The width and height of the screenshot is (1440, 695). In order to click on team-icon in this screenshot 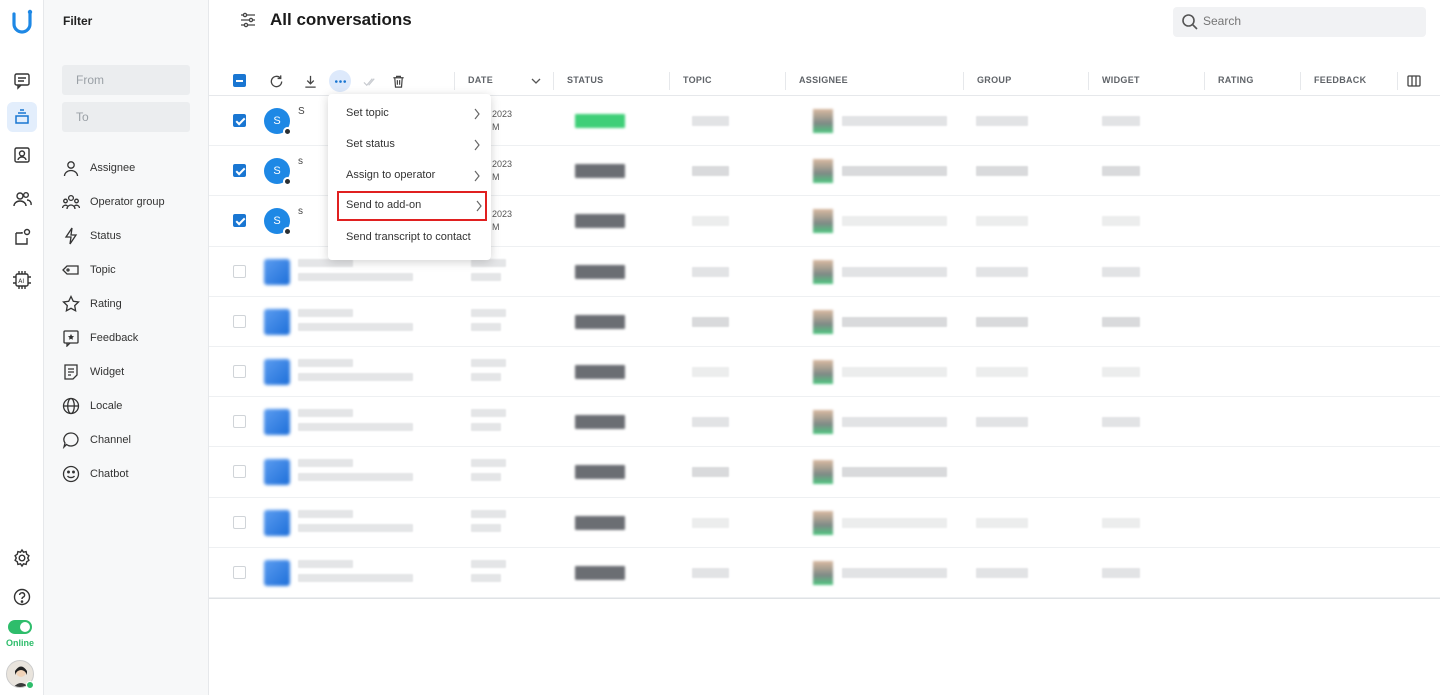, I will do `click(22, 199)`.